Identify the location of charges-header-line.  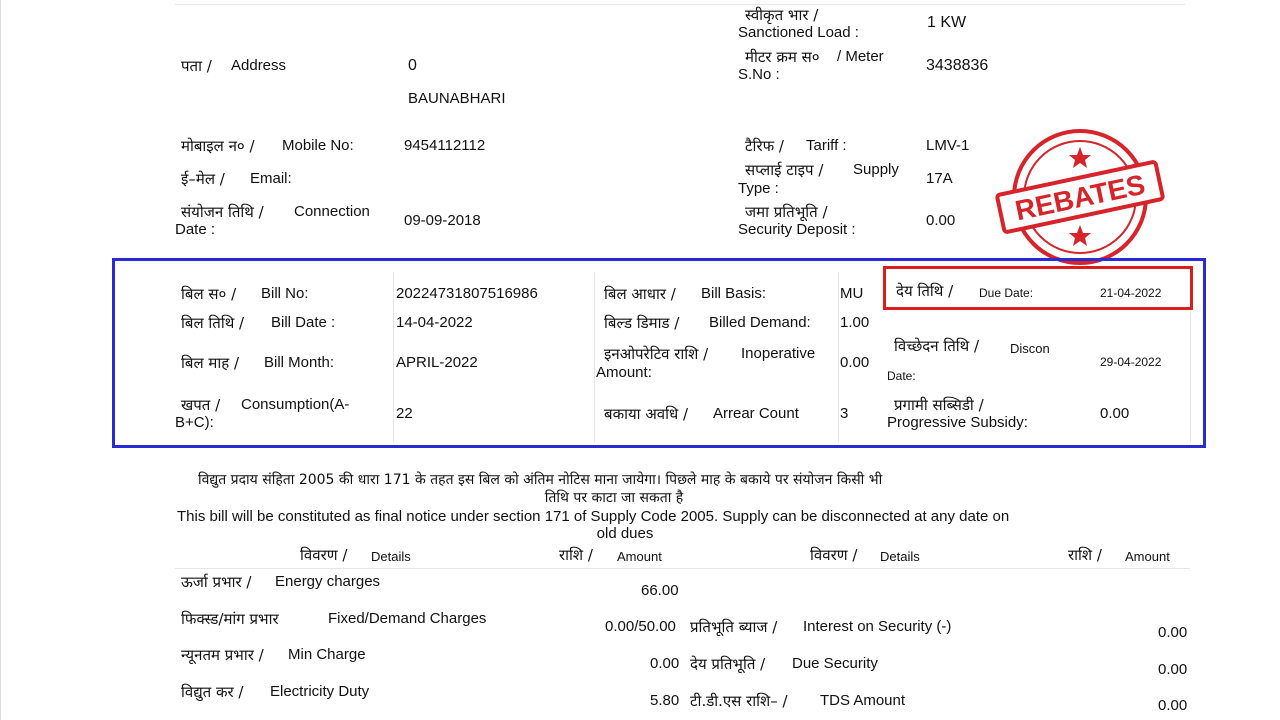
(682, 568).